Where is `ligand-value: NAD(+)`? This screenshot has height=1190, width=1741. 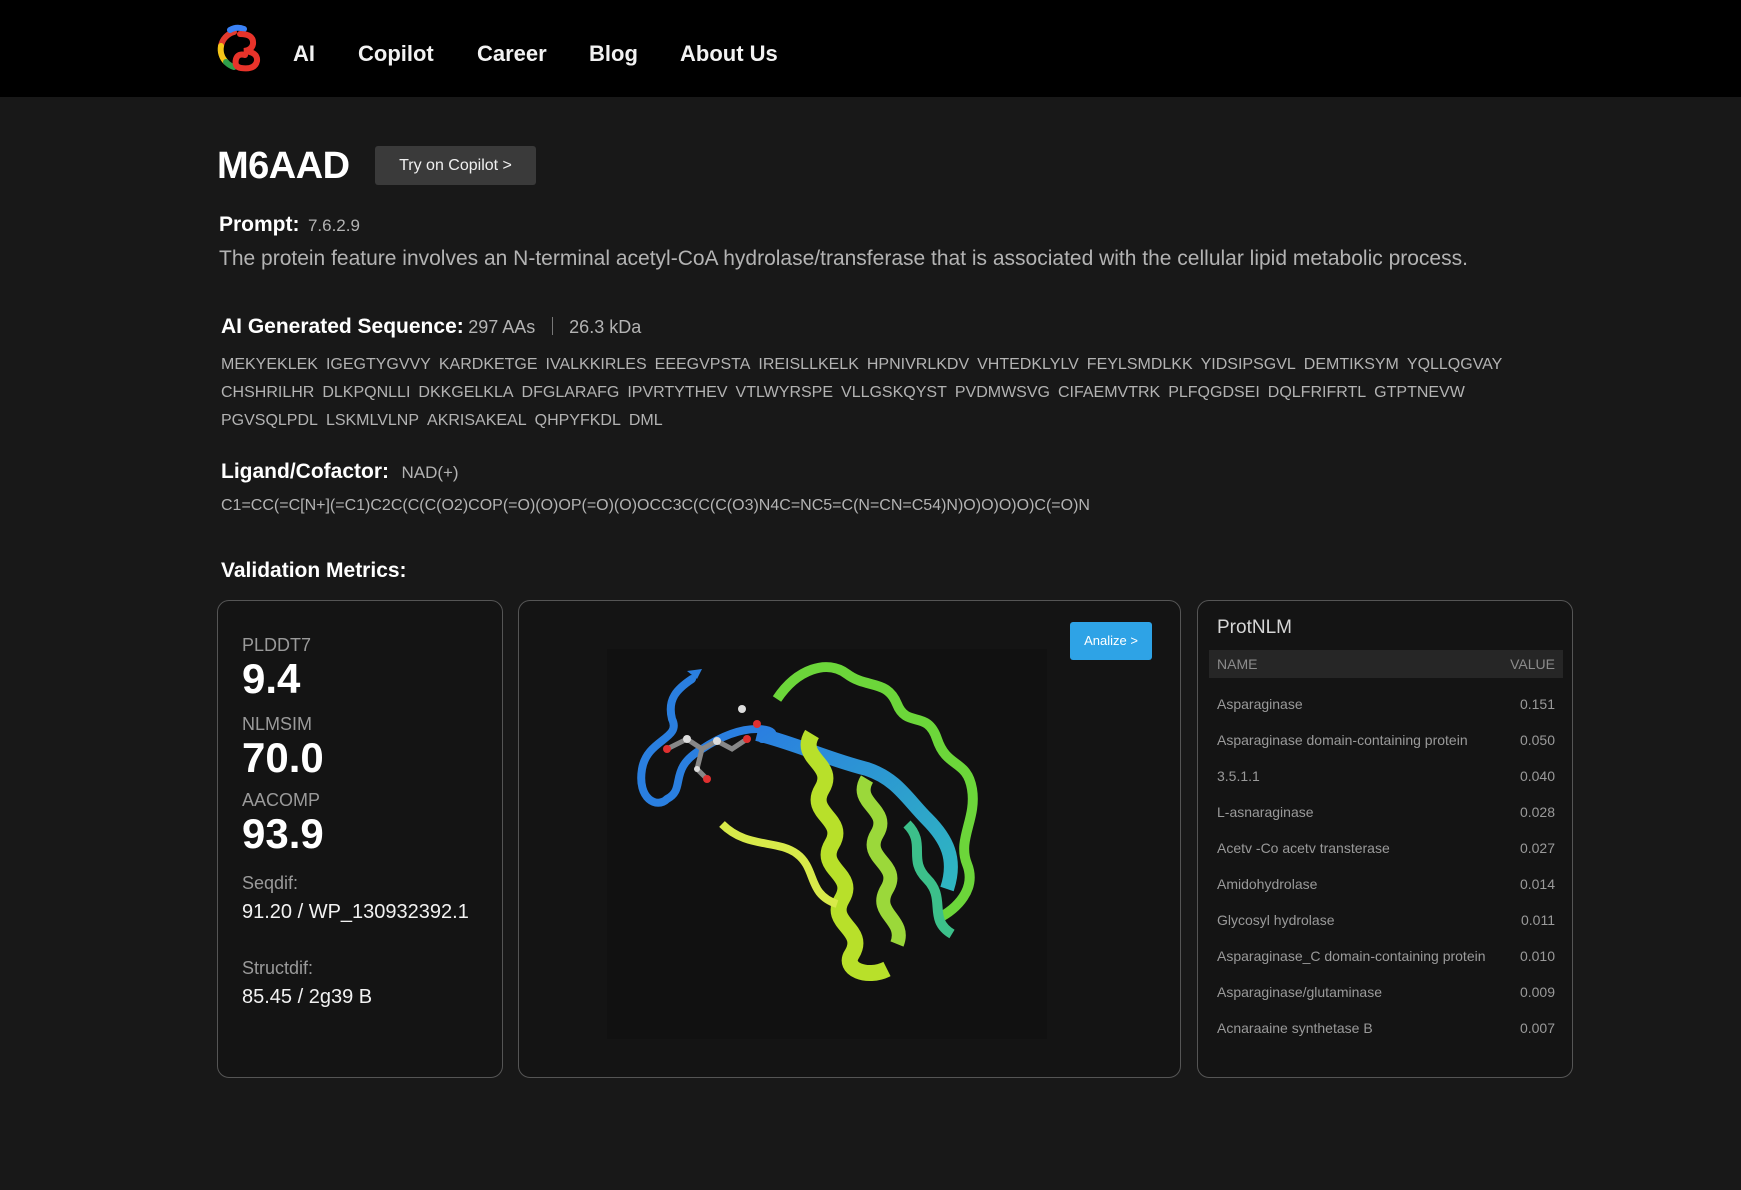
ligand-value: NAD(+) is located at coordinates (430, 472).